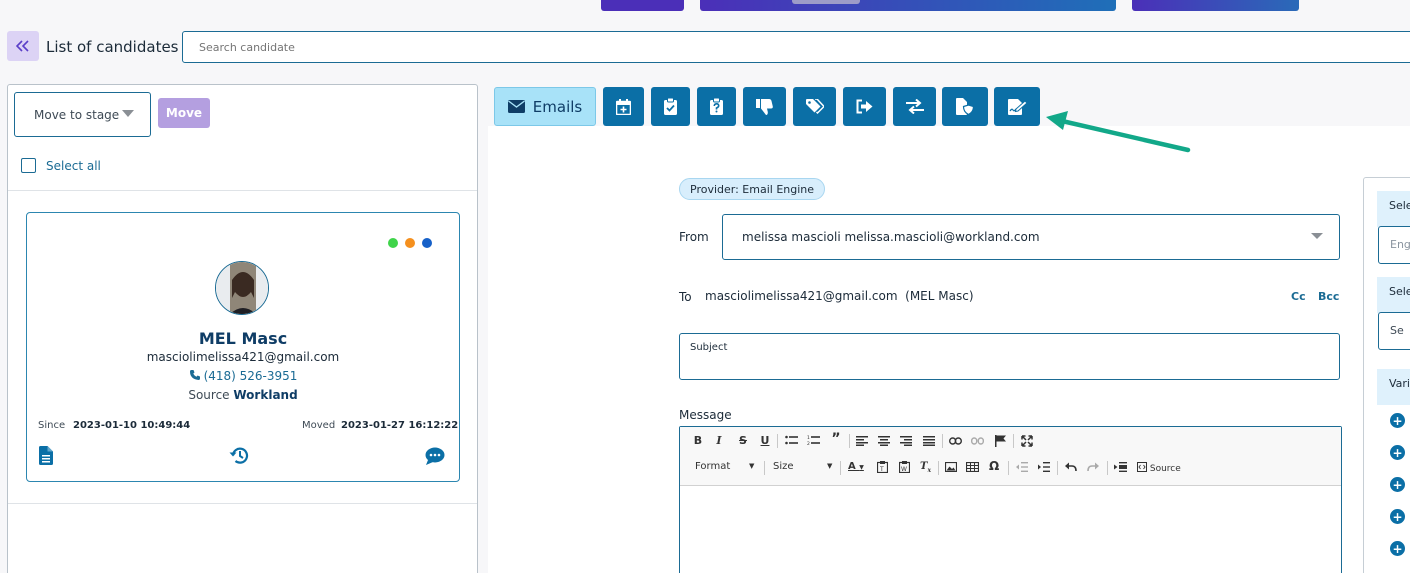 The height and width of the screenshot is (573, 1410). What do you see at coordinates (709, 347) in the screenshot?
I see `subject-label: Subject` at bounding box center [709, 347].